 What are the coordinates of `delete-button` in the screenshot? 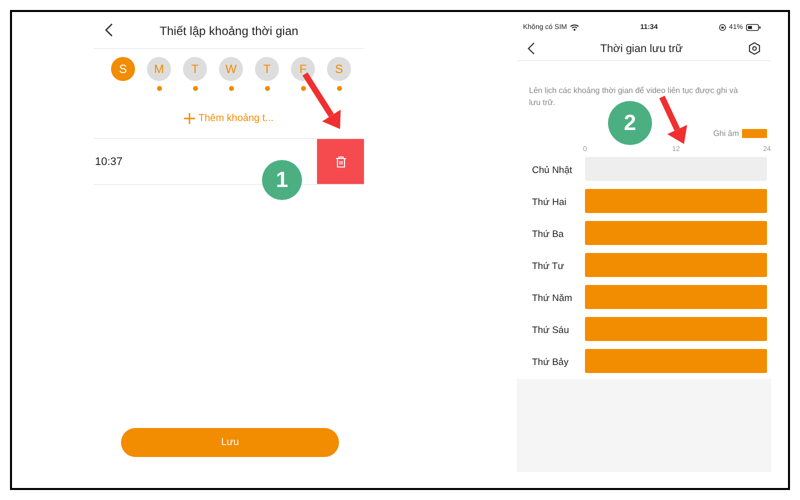 It's located at (340, 161).